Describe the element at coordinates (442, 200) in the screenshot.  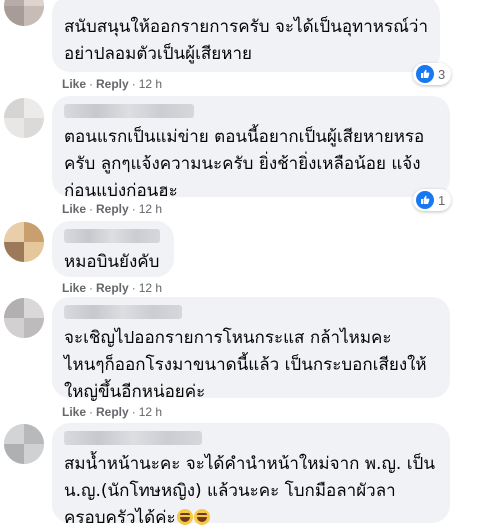
I see `reaction-number: 1` at that location.